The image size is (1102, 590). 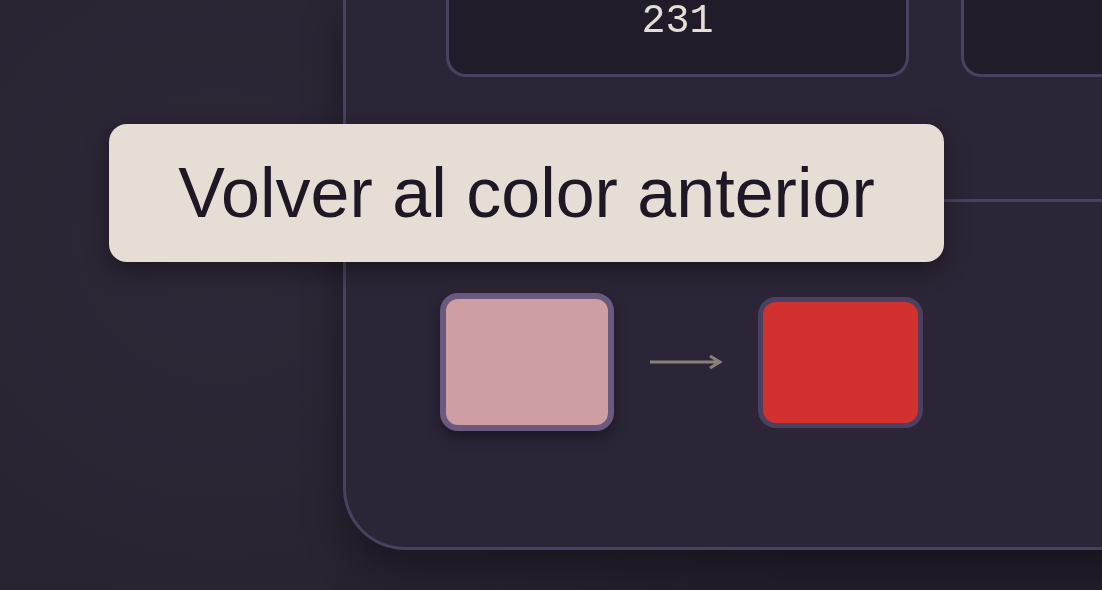 I want to click on value-display: 231, so click(x=677, y=38).